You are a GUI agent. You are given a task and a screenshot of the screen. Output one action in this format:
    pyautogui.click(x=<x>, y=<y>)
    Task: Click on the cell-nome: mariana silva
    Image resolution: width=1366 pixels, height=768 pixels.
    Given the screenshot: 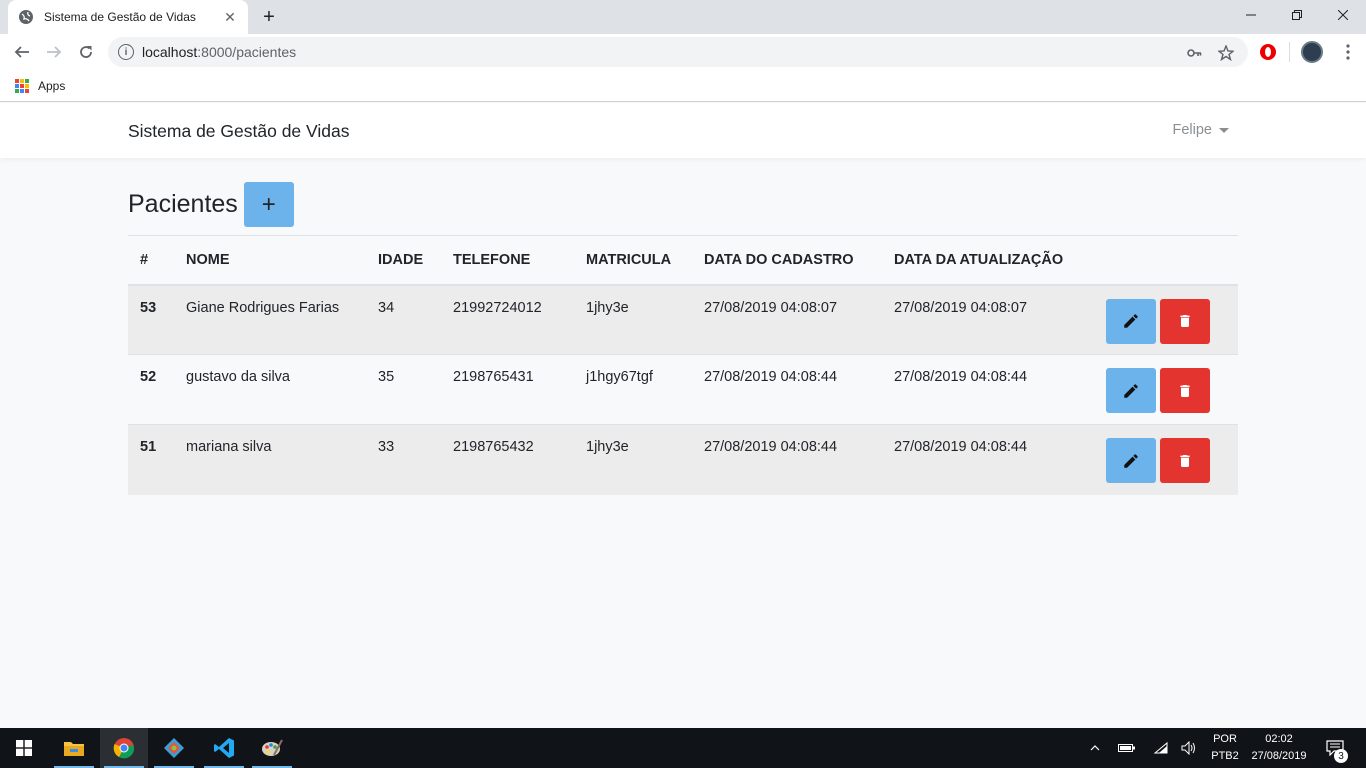 What is the action you would take?
    pyautogui.click(x=270, y=459)
    